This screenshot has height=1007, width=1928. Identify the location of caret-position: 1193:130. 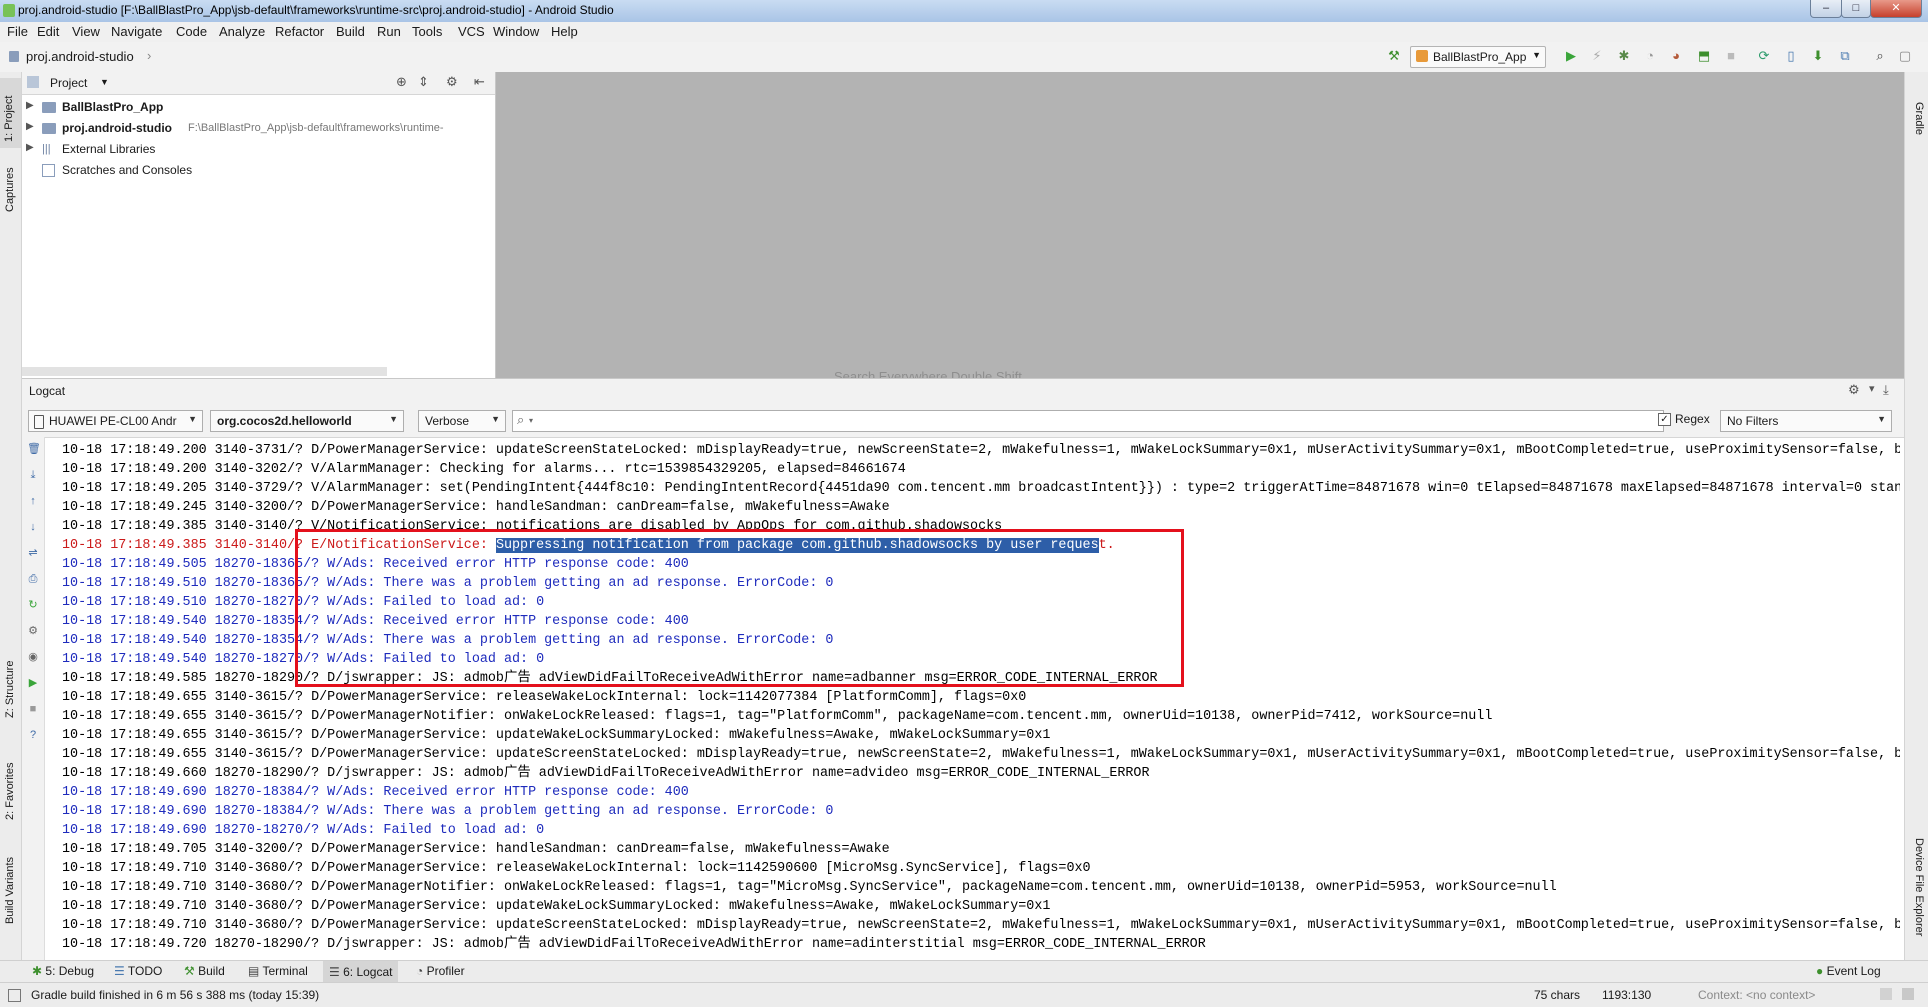
(1626, 995).